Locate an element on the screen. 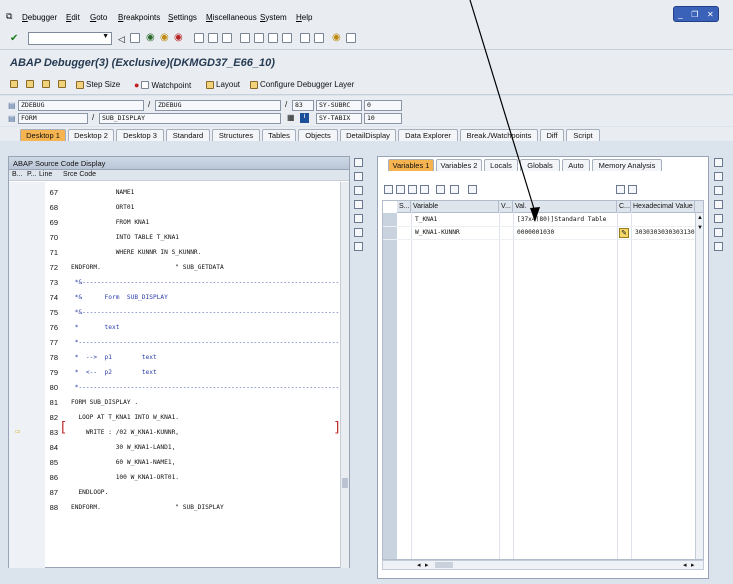  col-source: Srce Code is located at coordinates (79, 175).